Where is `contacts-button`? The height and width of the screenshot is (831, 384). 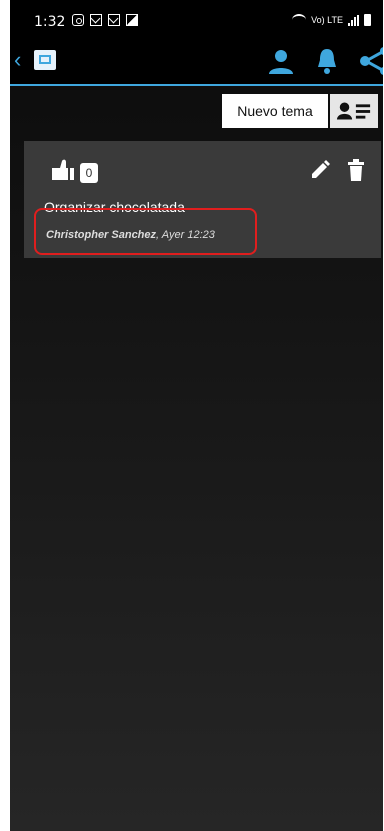
contacts-button is located at coordinates (354, 111).